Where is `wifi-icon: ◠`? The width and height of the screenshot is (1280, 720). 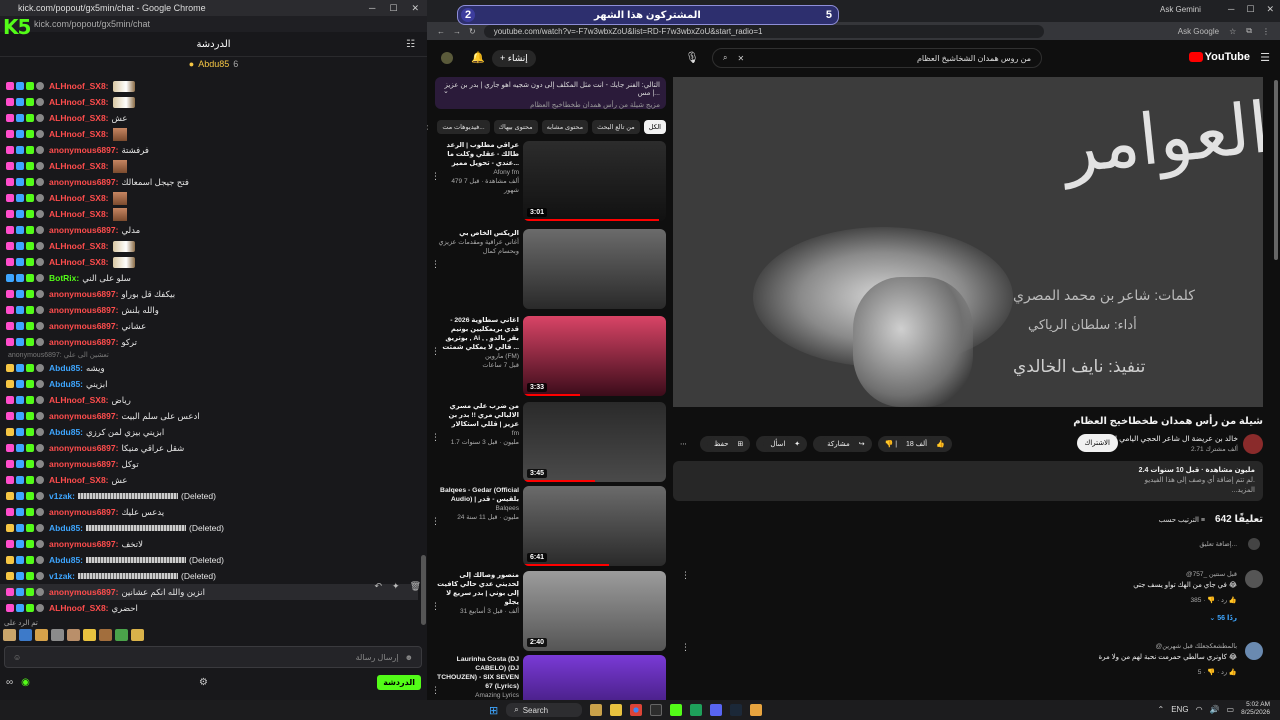 wifi-icon: ◠ is located at coordinates (1199, 709).